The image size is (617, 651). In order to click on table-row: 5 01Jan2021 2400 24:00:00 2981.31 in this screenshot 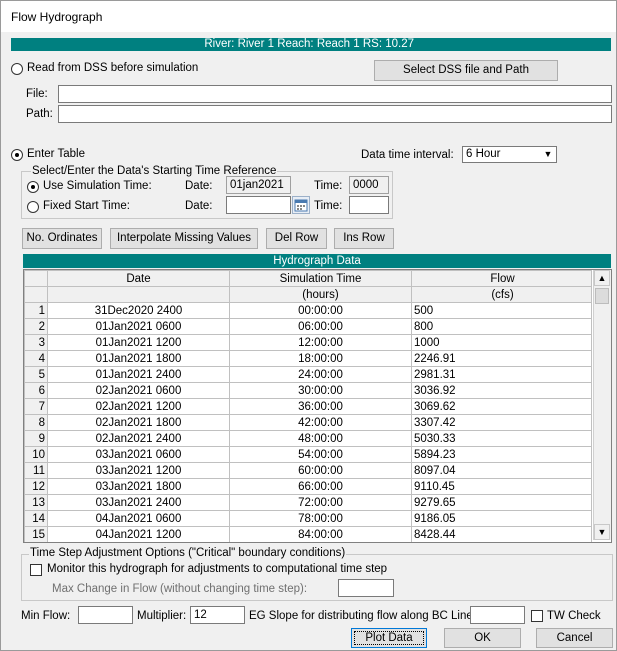, I will do `click(308, 374)`.